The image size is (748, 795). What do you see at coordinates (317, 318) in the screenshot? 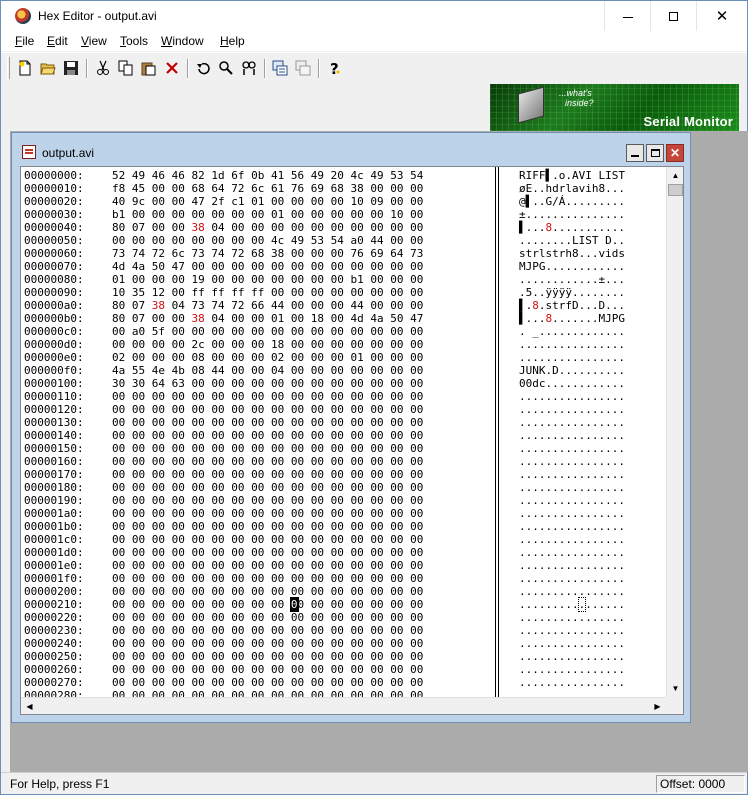
I see `hex-byte: 18` at bounding box center [317, 318].